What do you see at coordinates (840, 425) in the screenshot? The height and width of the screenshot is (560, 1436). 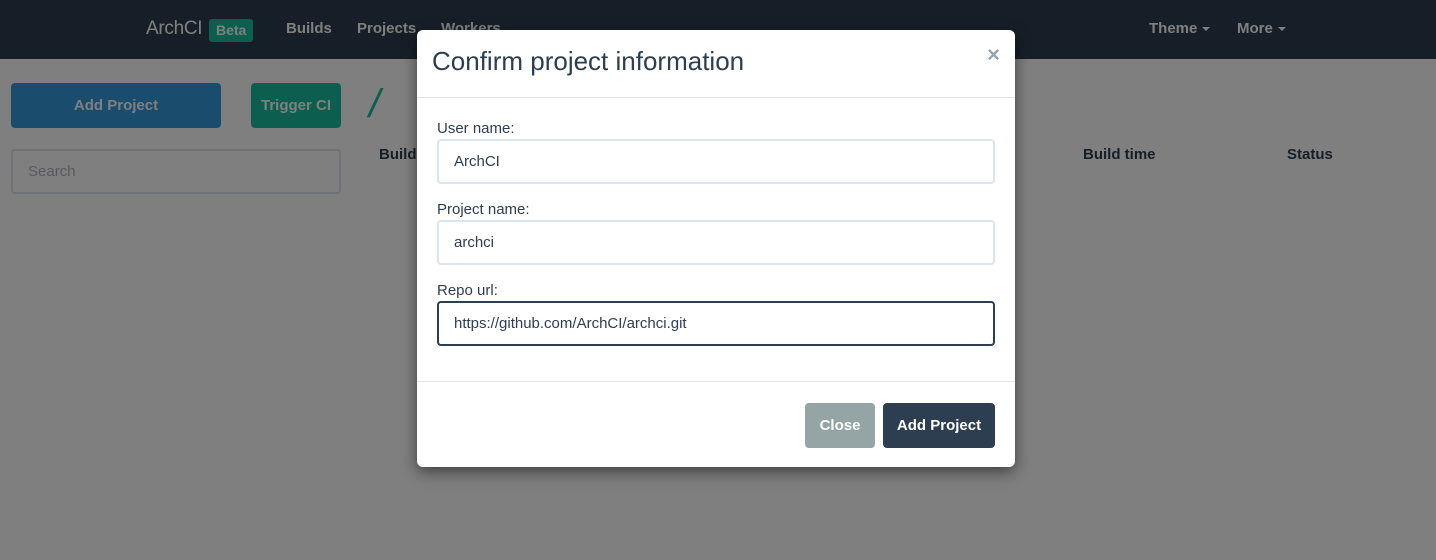 I see `close-button: Close` at bounding box center [840, 425].